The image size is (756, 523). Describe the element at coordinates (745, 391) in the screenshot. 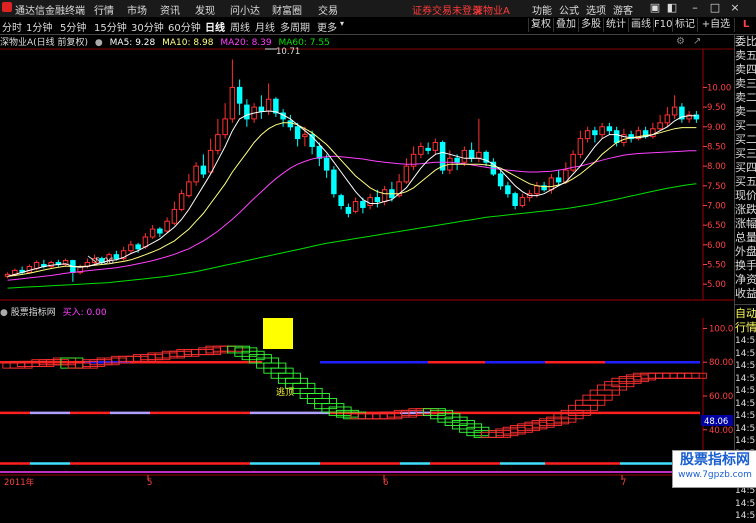

I see `tick-time-4: 14:56` at that location.